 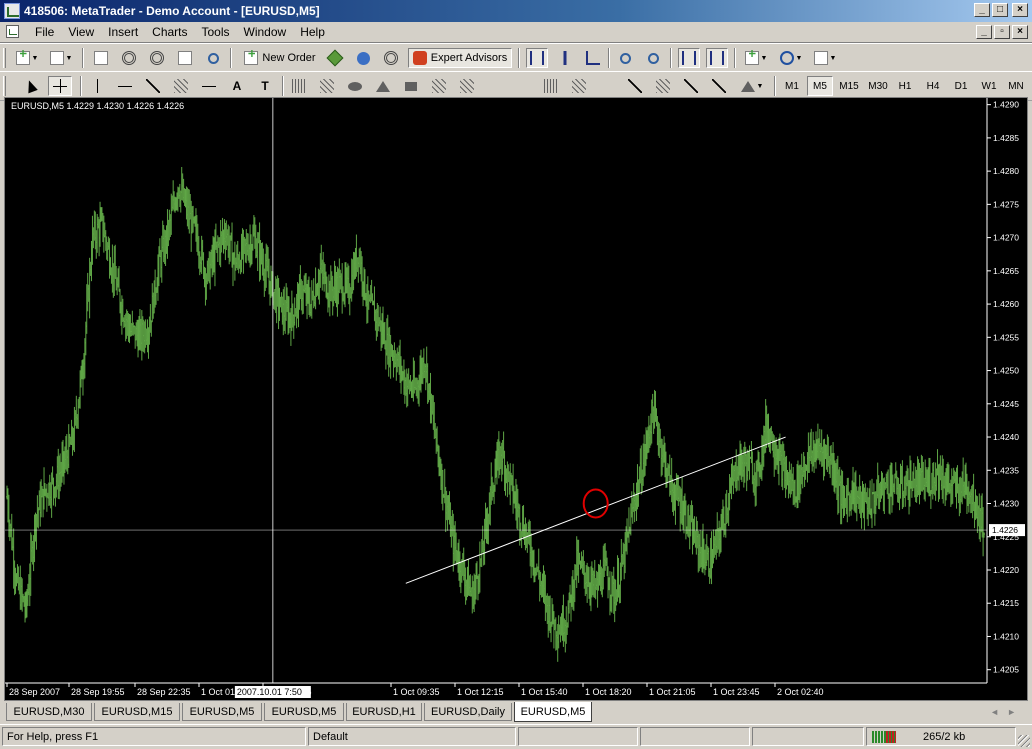 I want to click on auto-scroll-button, so click(x=689, y=58).